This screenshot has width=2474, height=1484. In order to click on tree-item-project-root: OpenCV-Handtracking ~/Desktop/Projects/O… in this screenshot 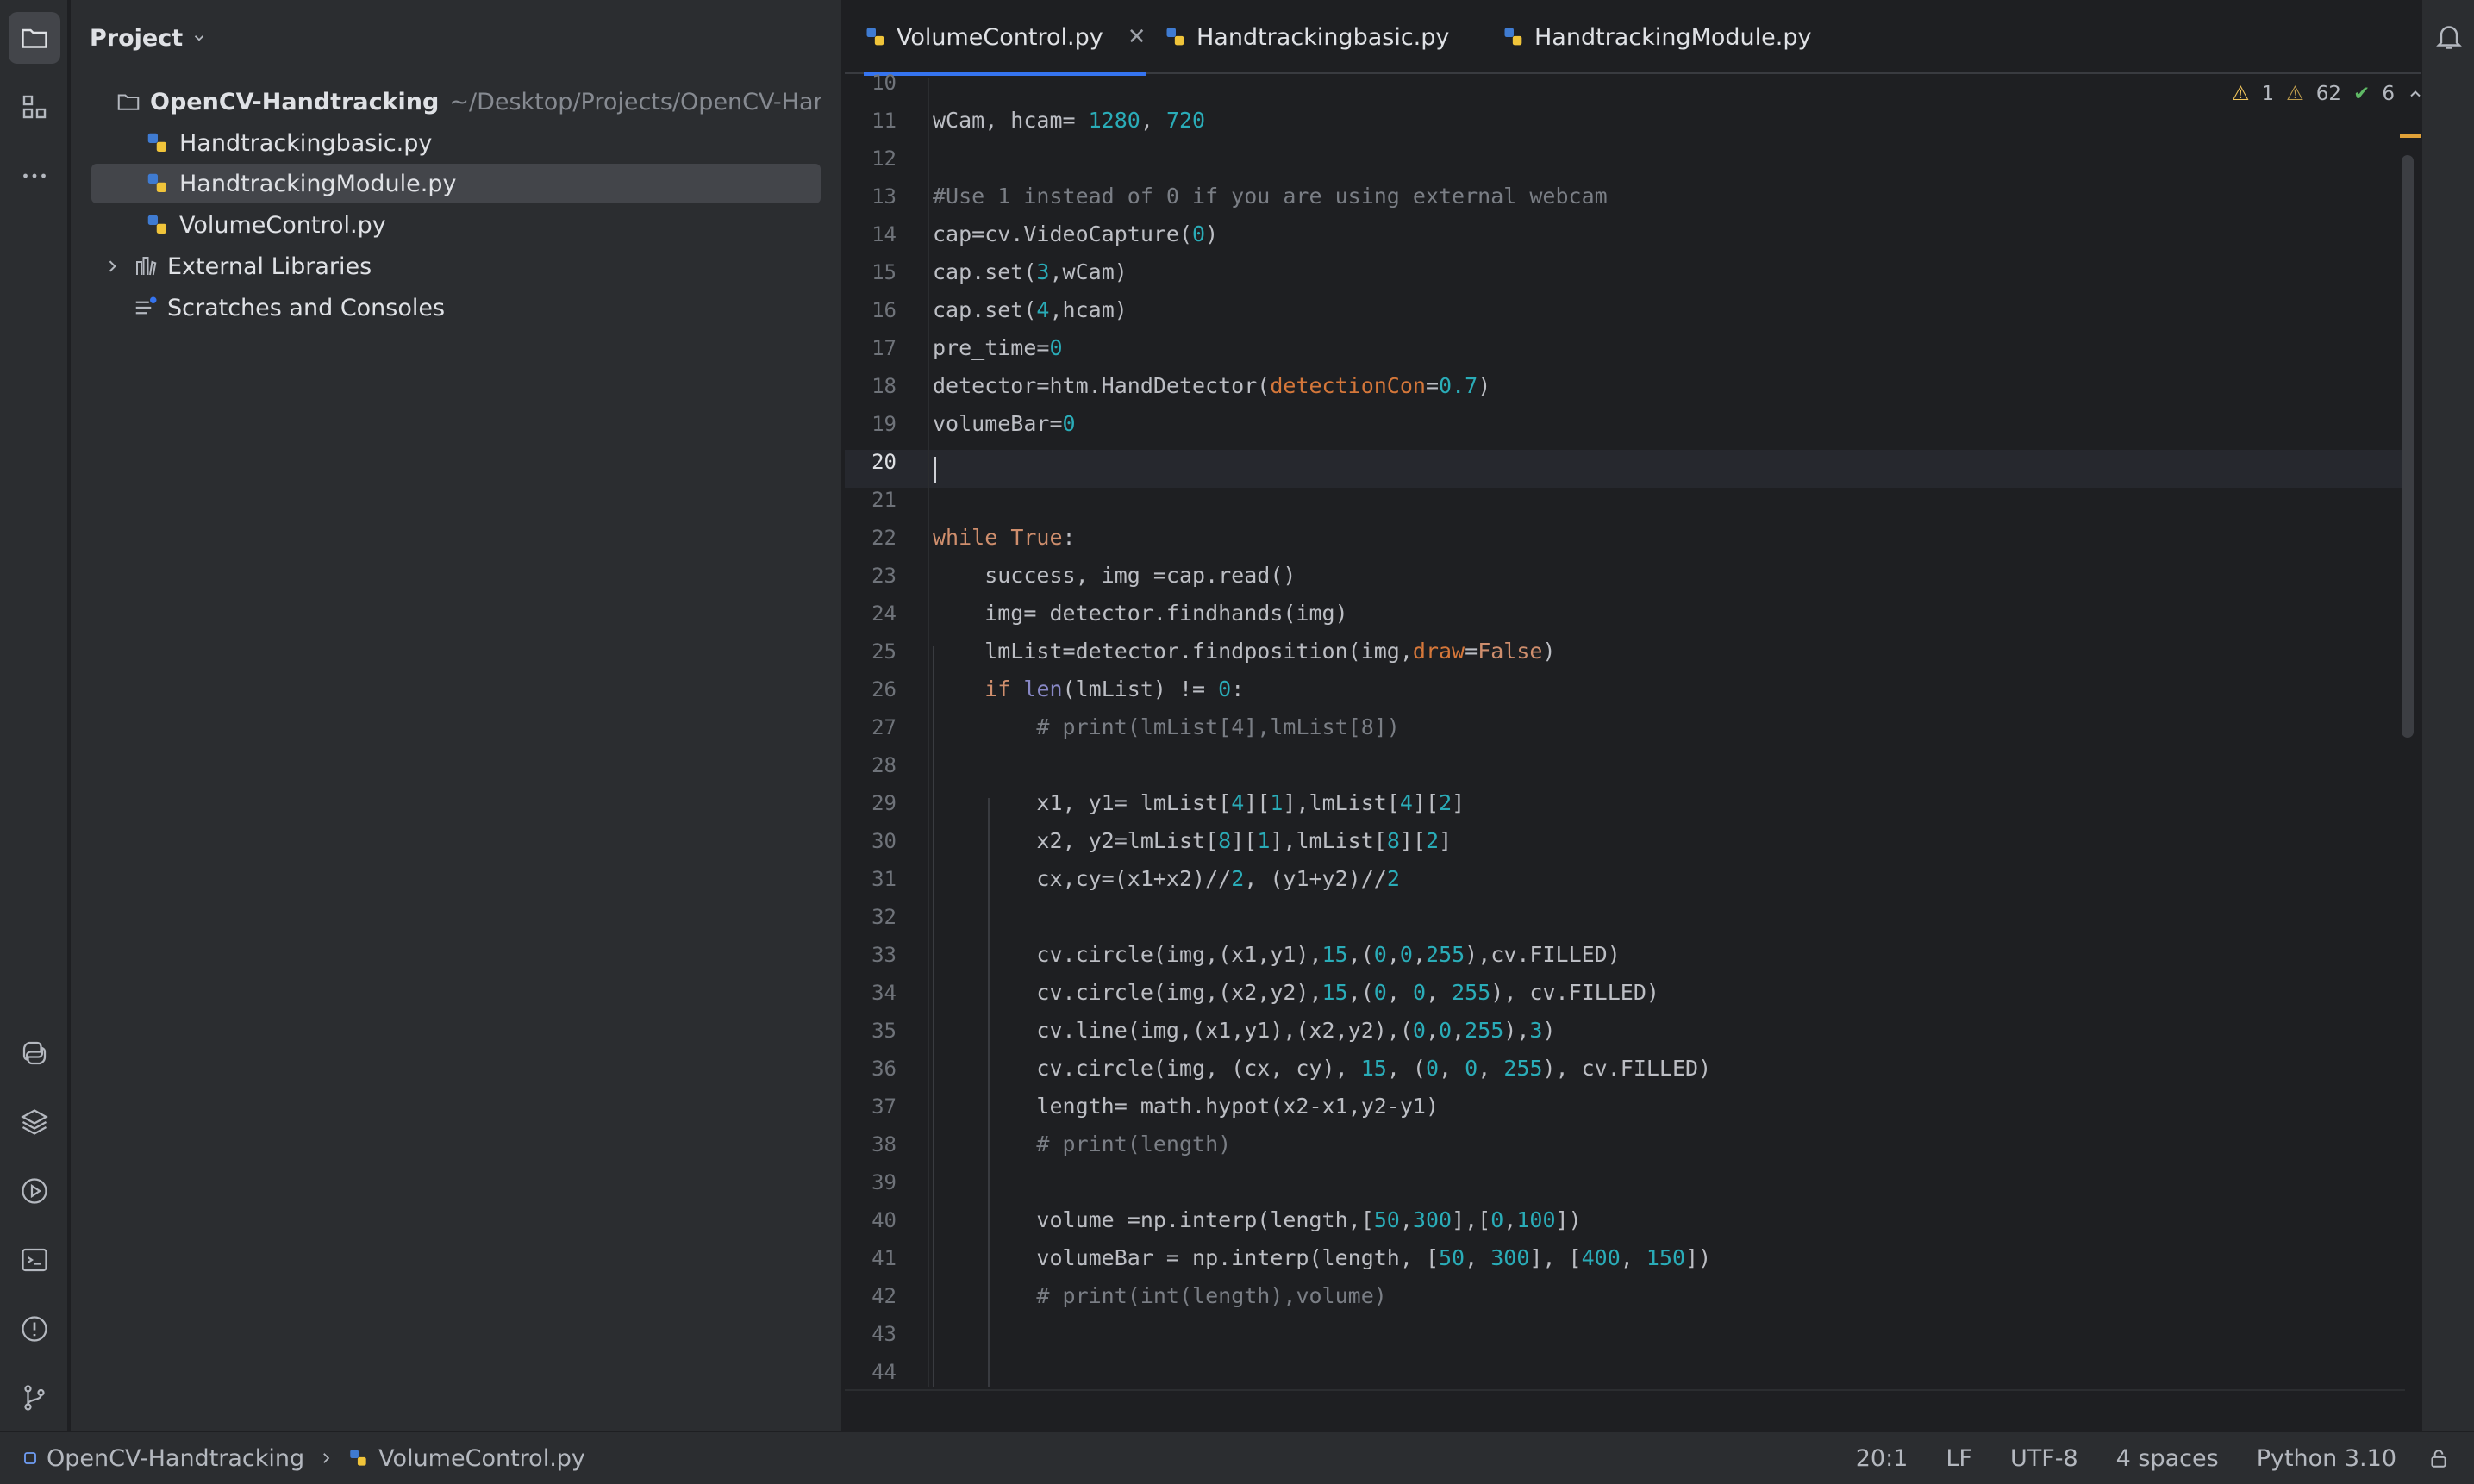, I will do `click(456, 102)`.